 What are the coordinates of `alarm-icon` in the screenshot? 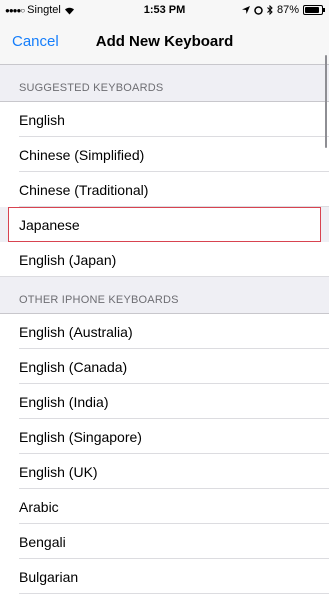 It's located at (258, 10).